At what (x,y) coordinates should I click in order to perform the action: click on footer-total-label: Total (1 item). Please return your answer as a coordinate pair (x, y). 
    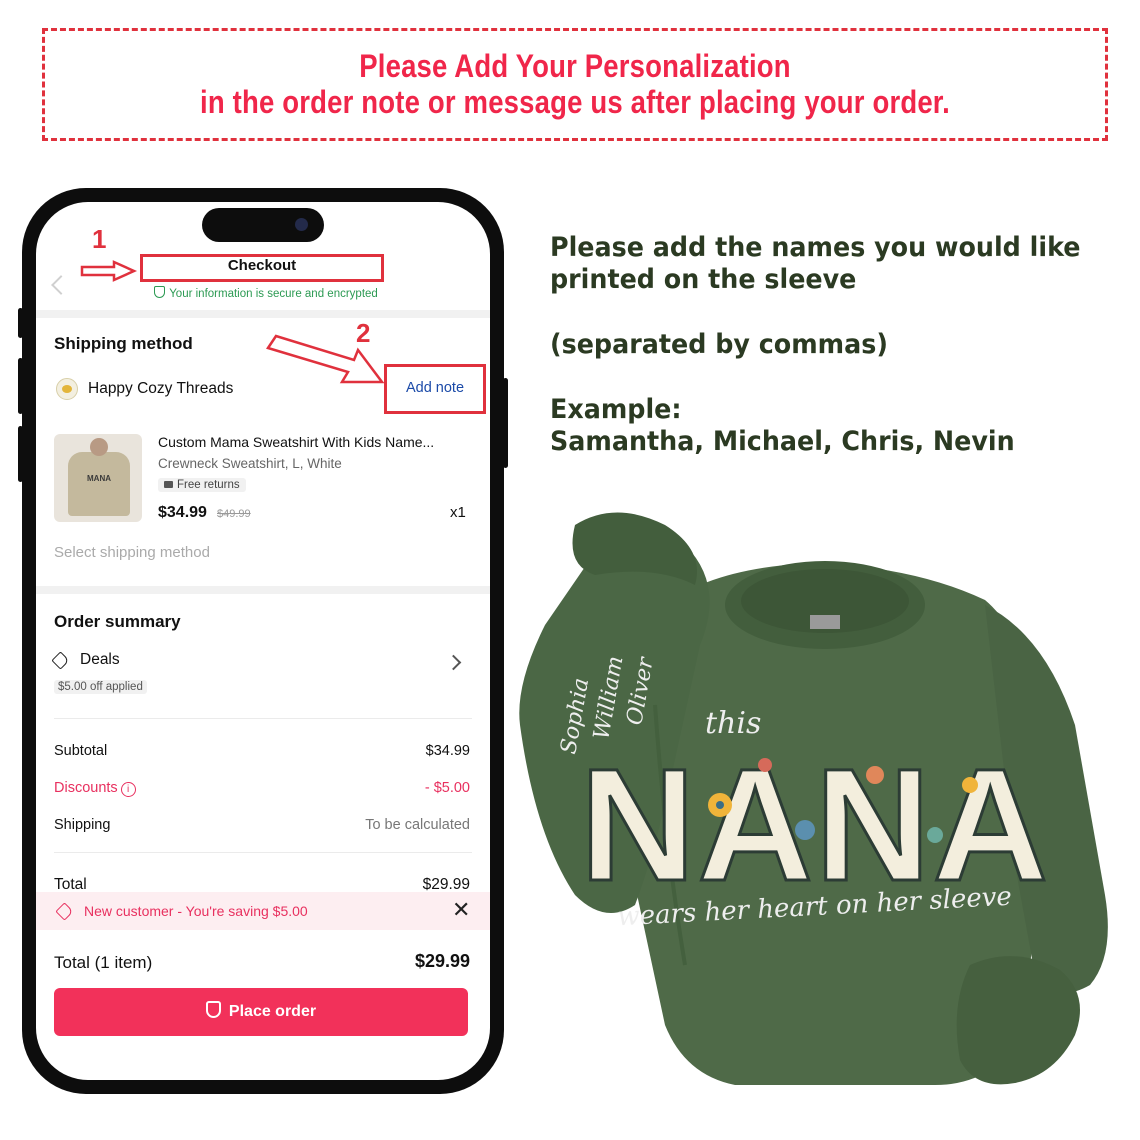
    Looking at the image, I should click on (103, 962).